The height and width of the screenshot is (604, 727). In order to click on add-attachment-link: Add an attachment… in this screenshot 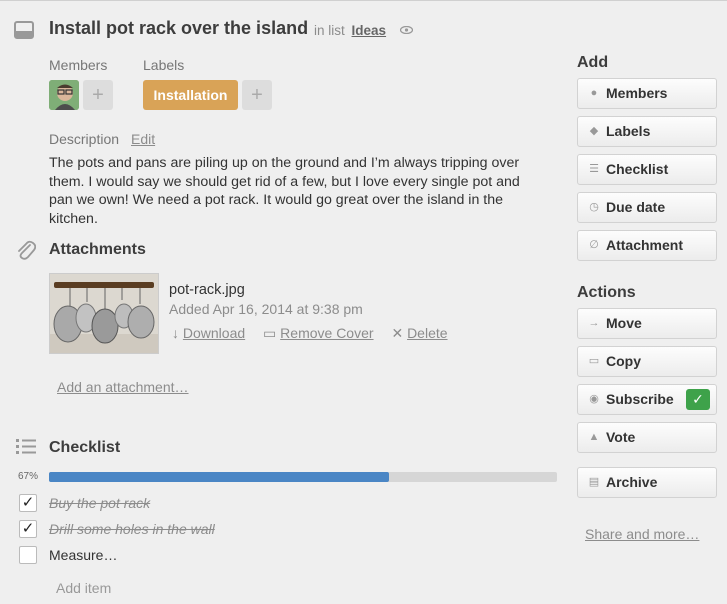, I will do `click(123, 387)`.